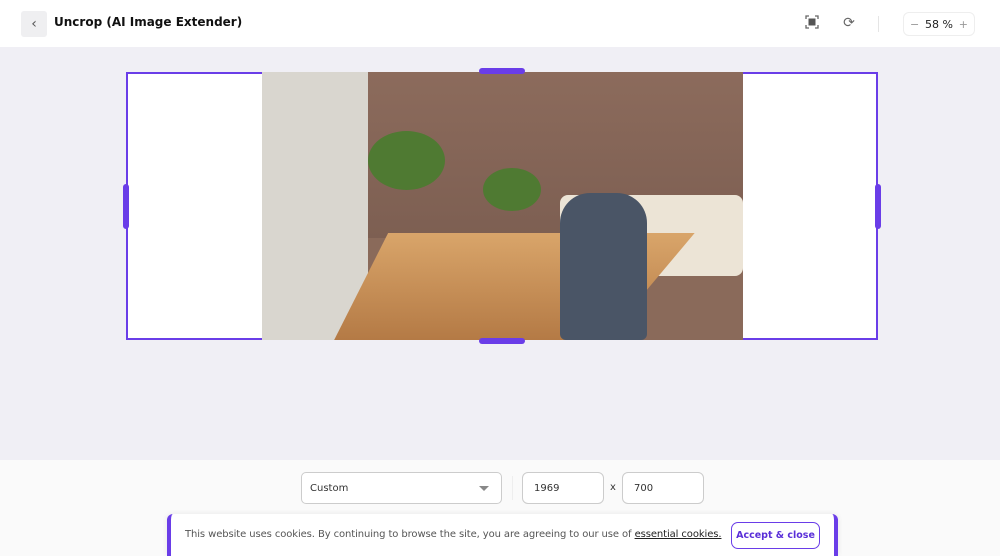 The width and height of the screenshot is (1000, 556). What do you see at coordinates (502, 71) in the screenshot?
I see `resize-handle-top` at bounding box center [502, 71].